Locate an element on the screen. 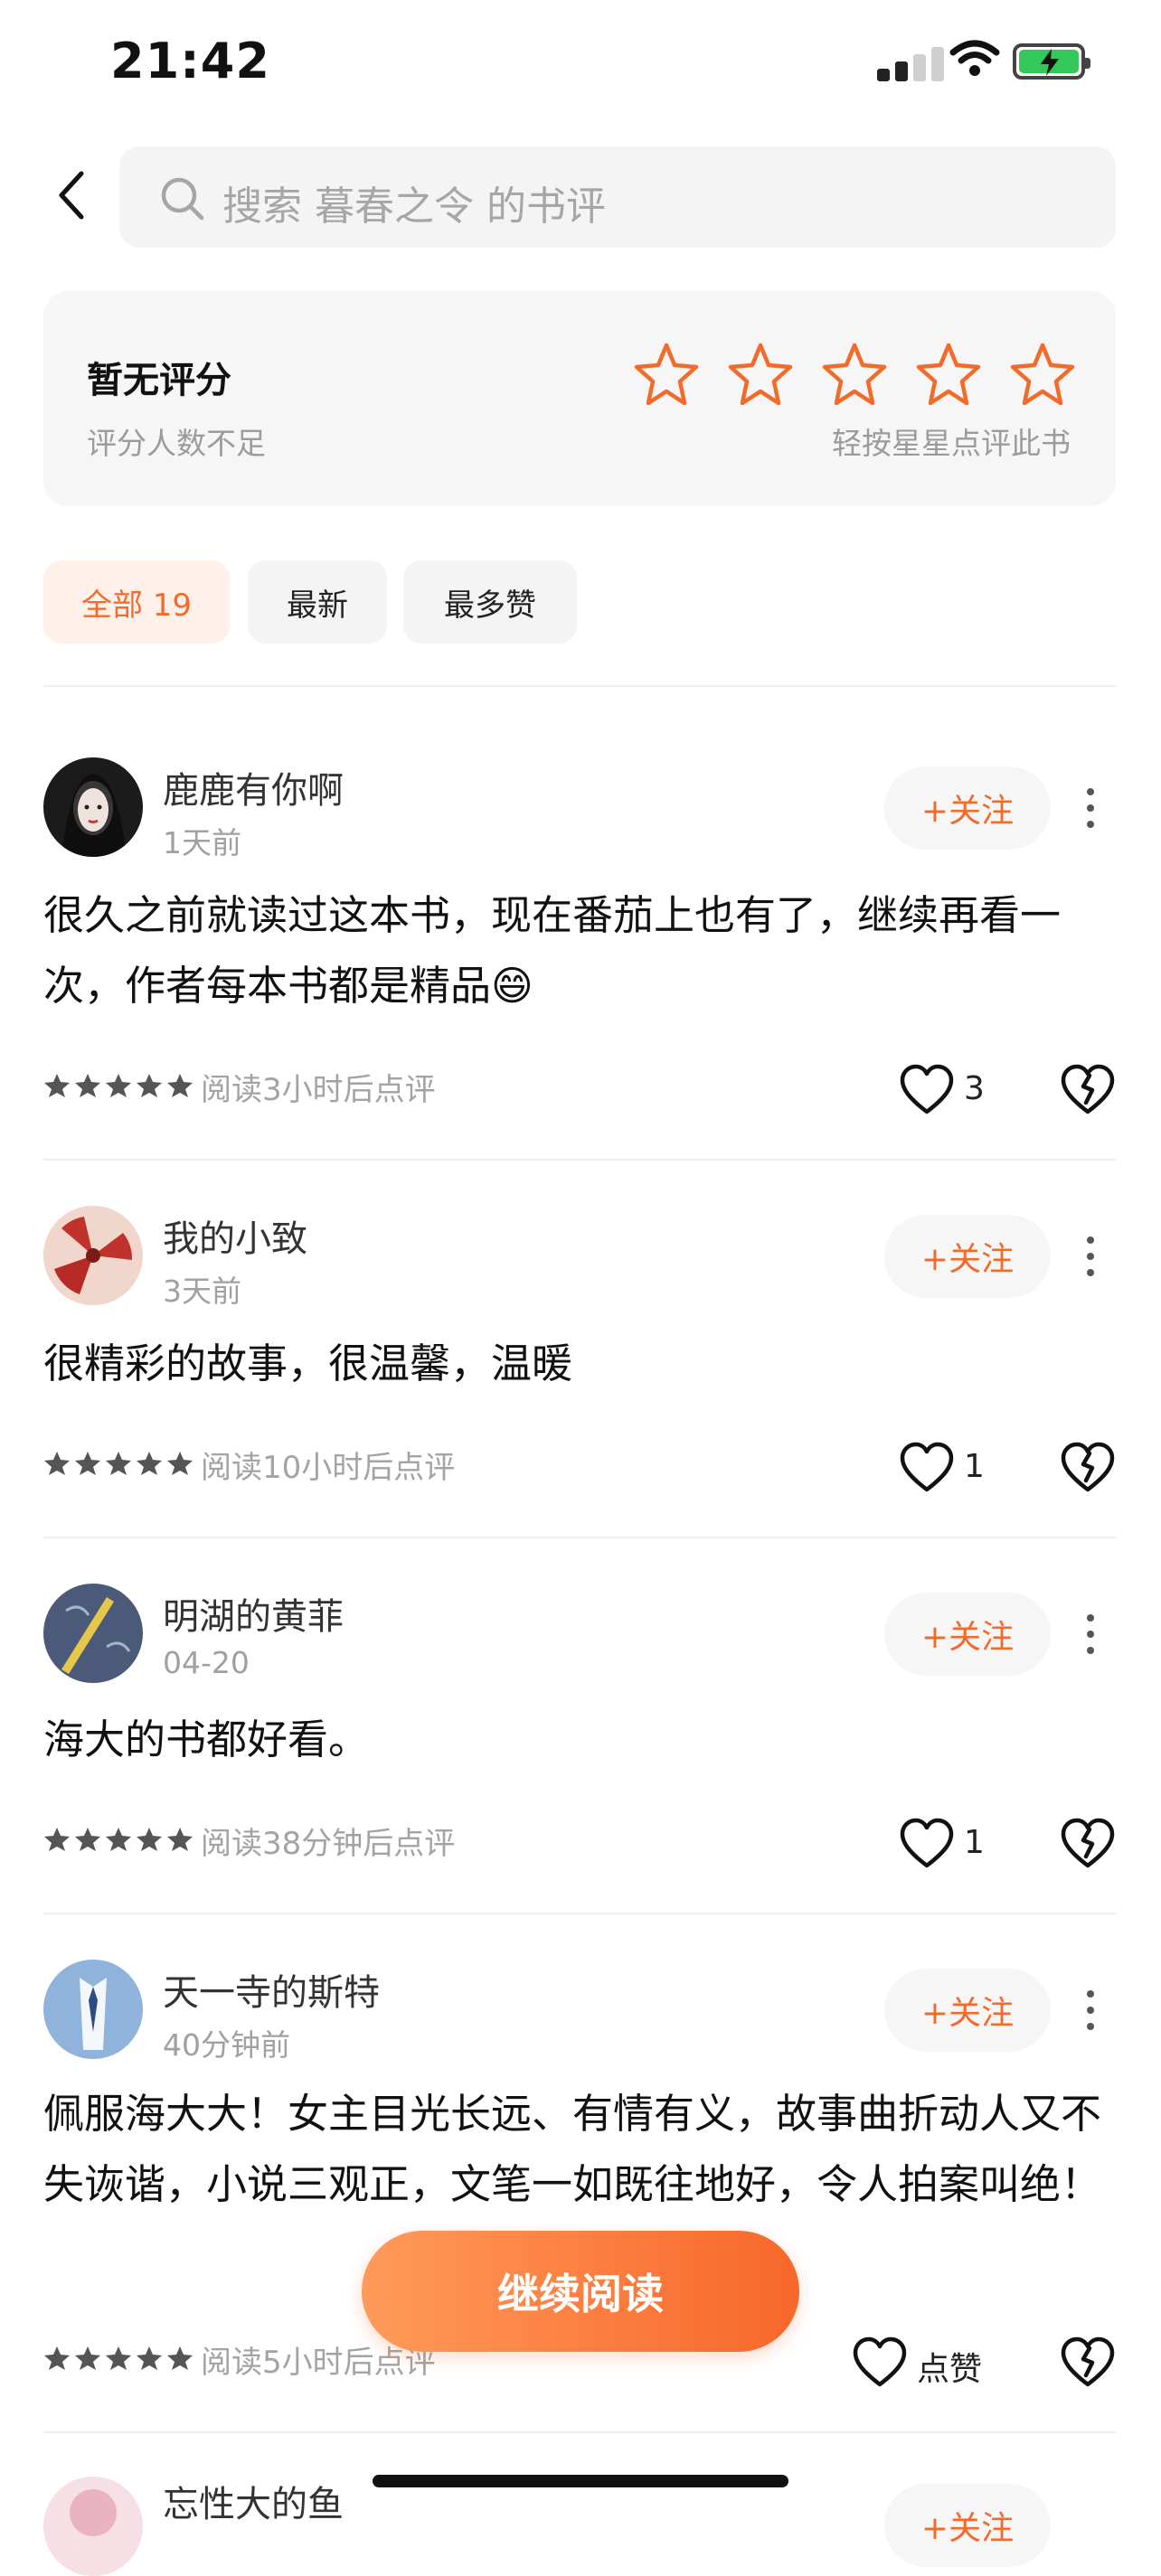 The image size is (1161, 2576). review-meta: 阅读38分钟后点评 is located at coordinates (328, 1844).